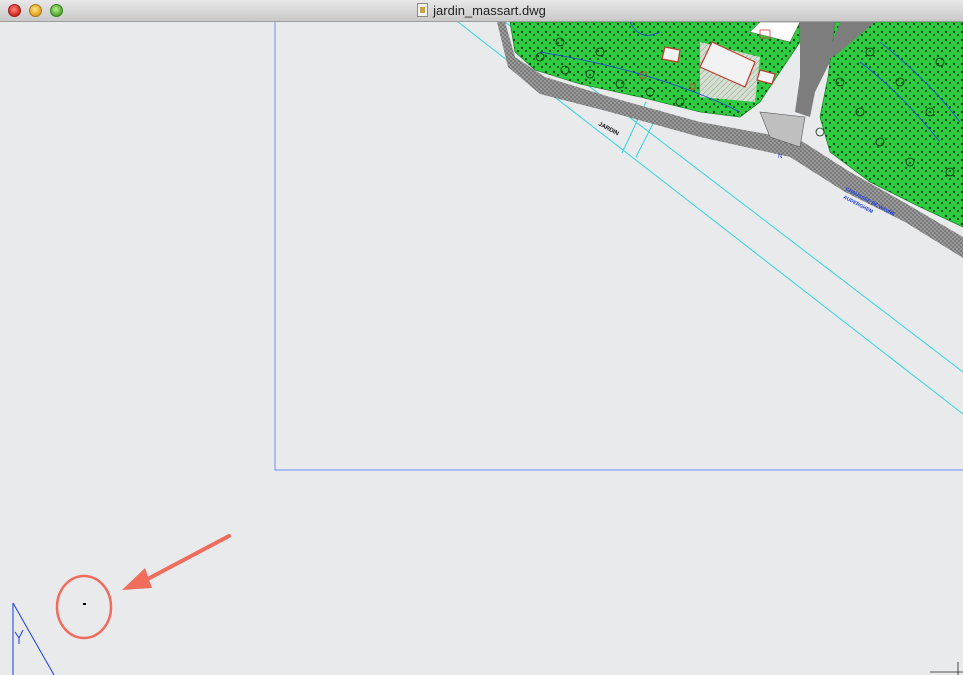 Image resolution: width=963 pixels, height=675 pixels. I want to click on window-title-wrap: jardin_massart.dwg, so click(481, 11).